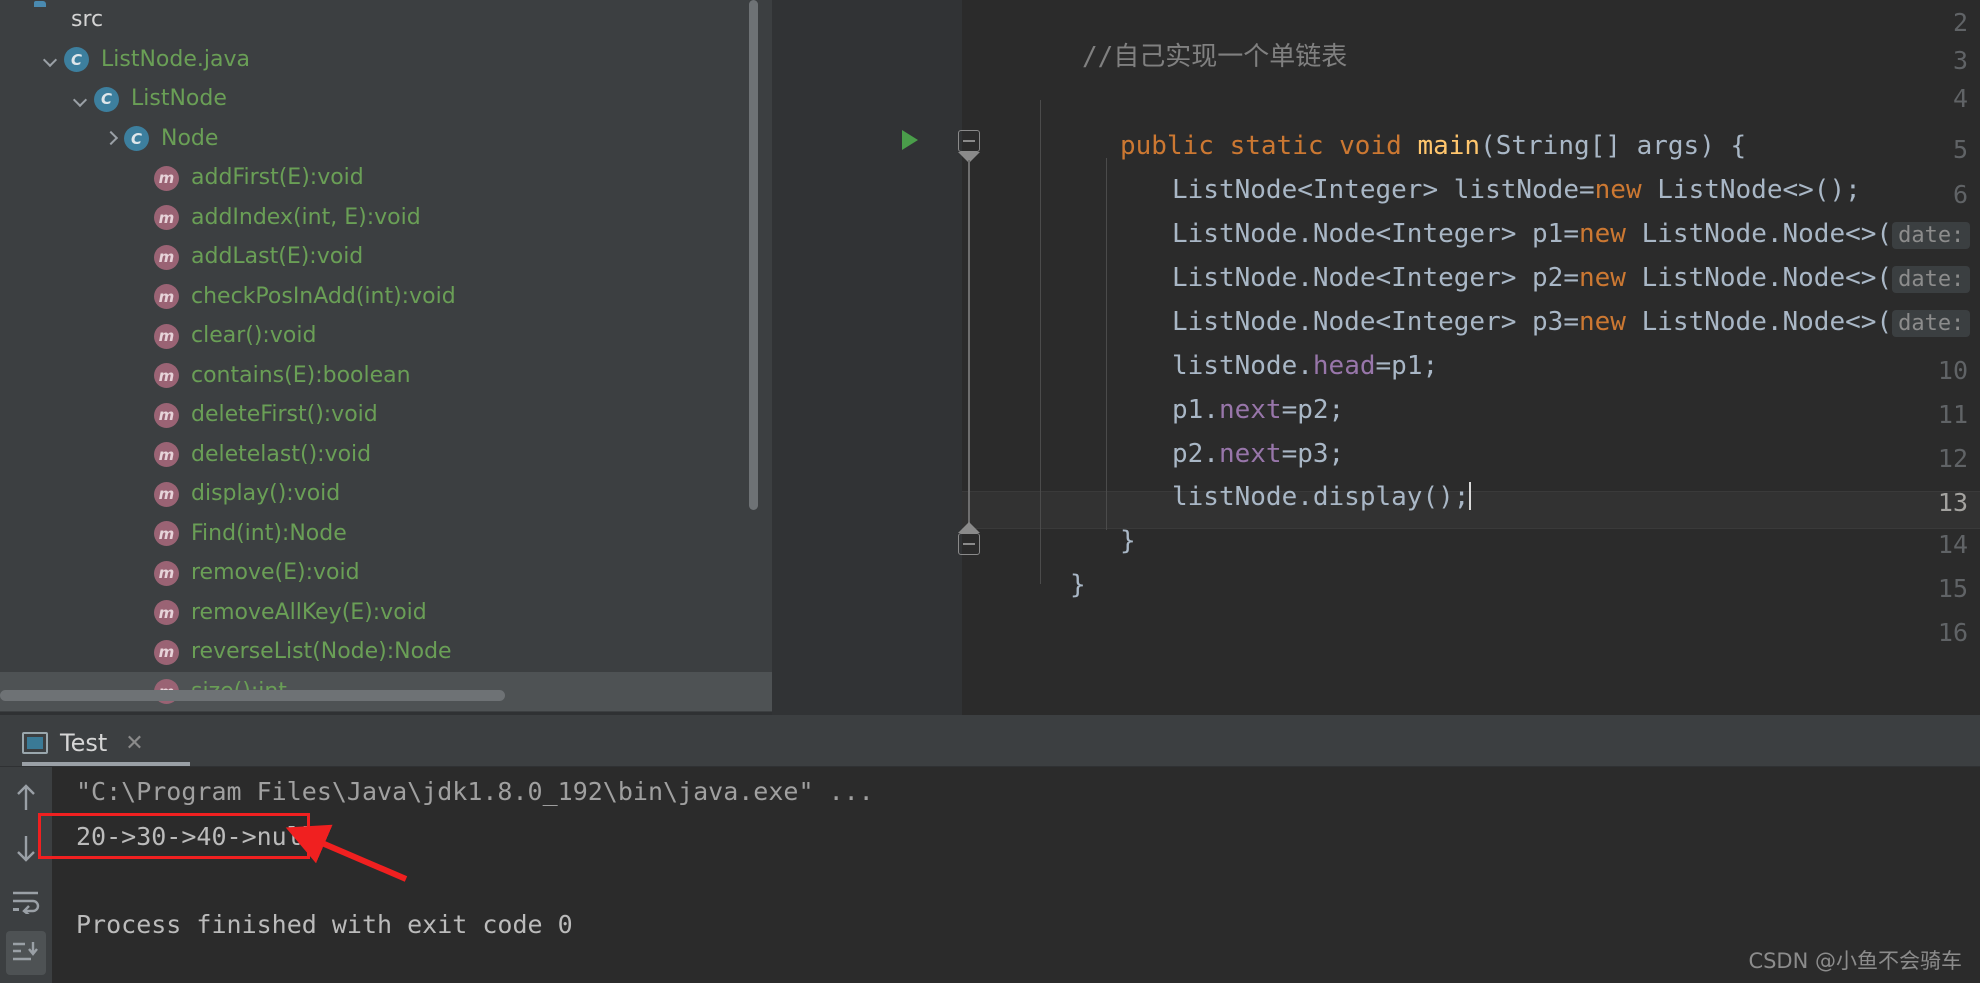  What do you see at coordinates (753, 255) in the screenshot?
I see `tree-vertical-scrollbar` at bounding box center [753, 255].